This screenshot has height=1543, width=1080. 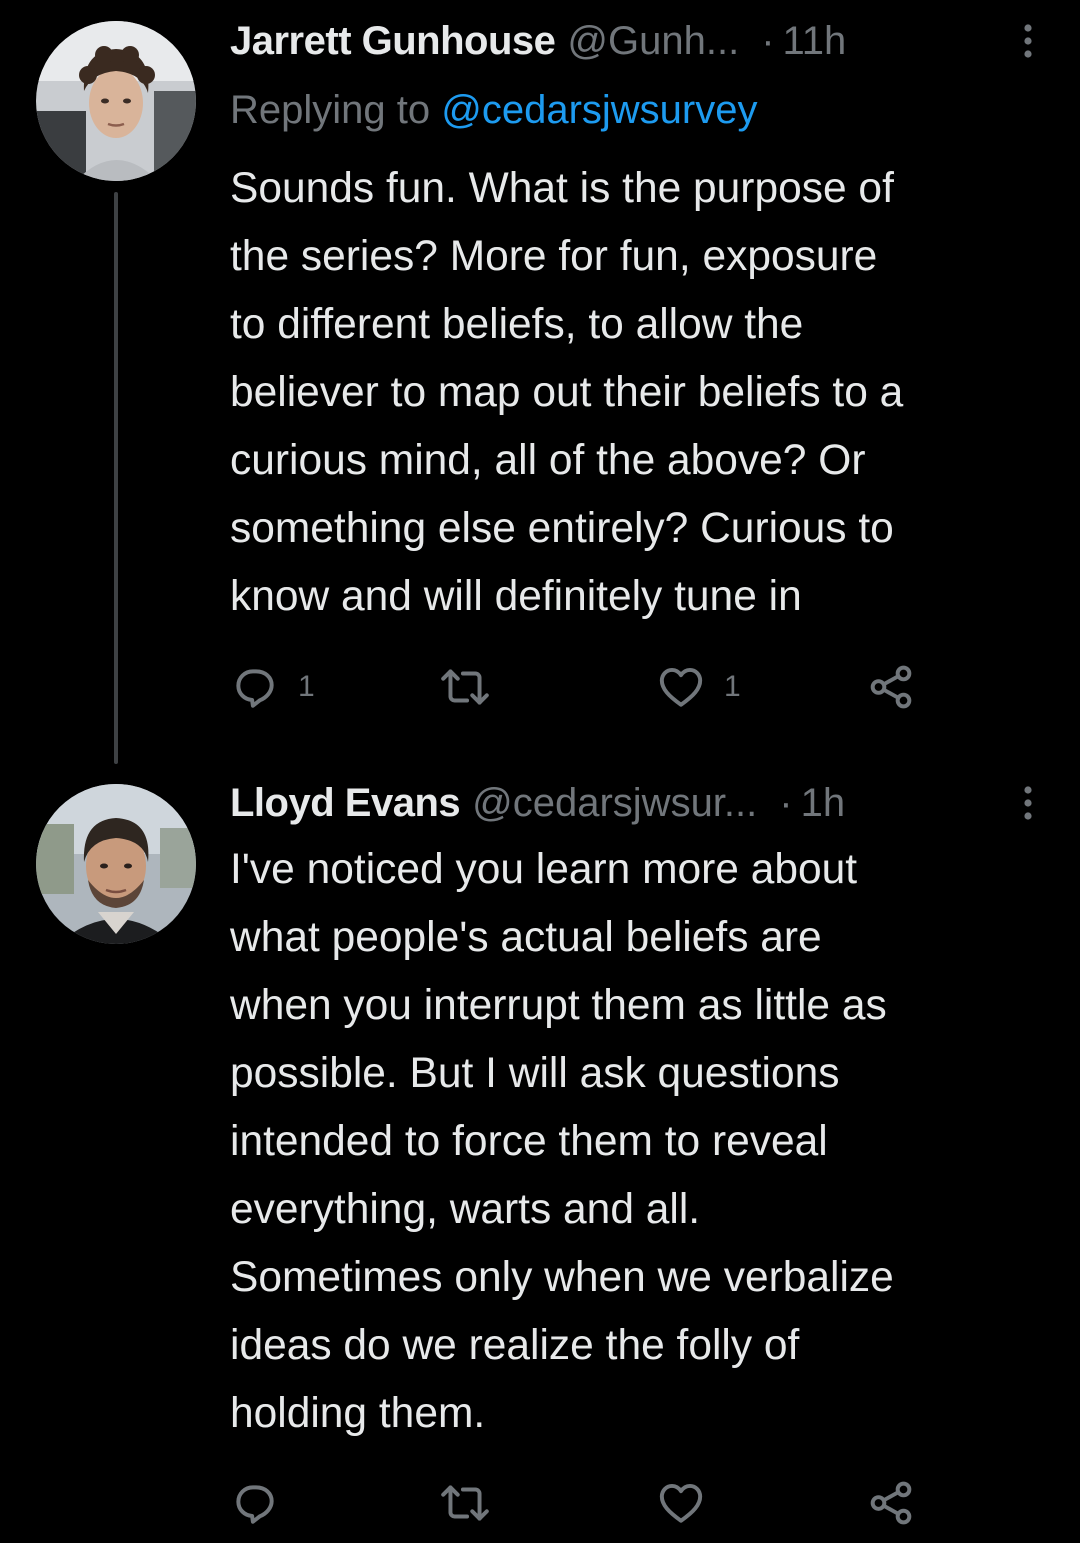 I want to click on timestamp: 11h, so click(x=815, y=41).